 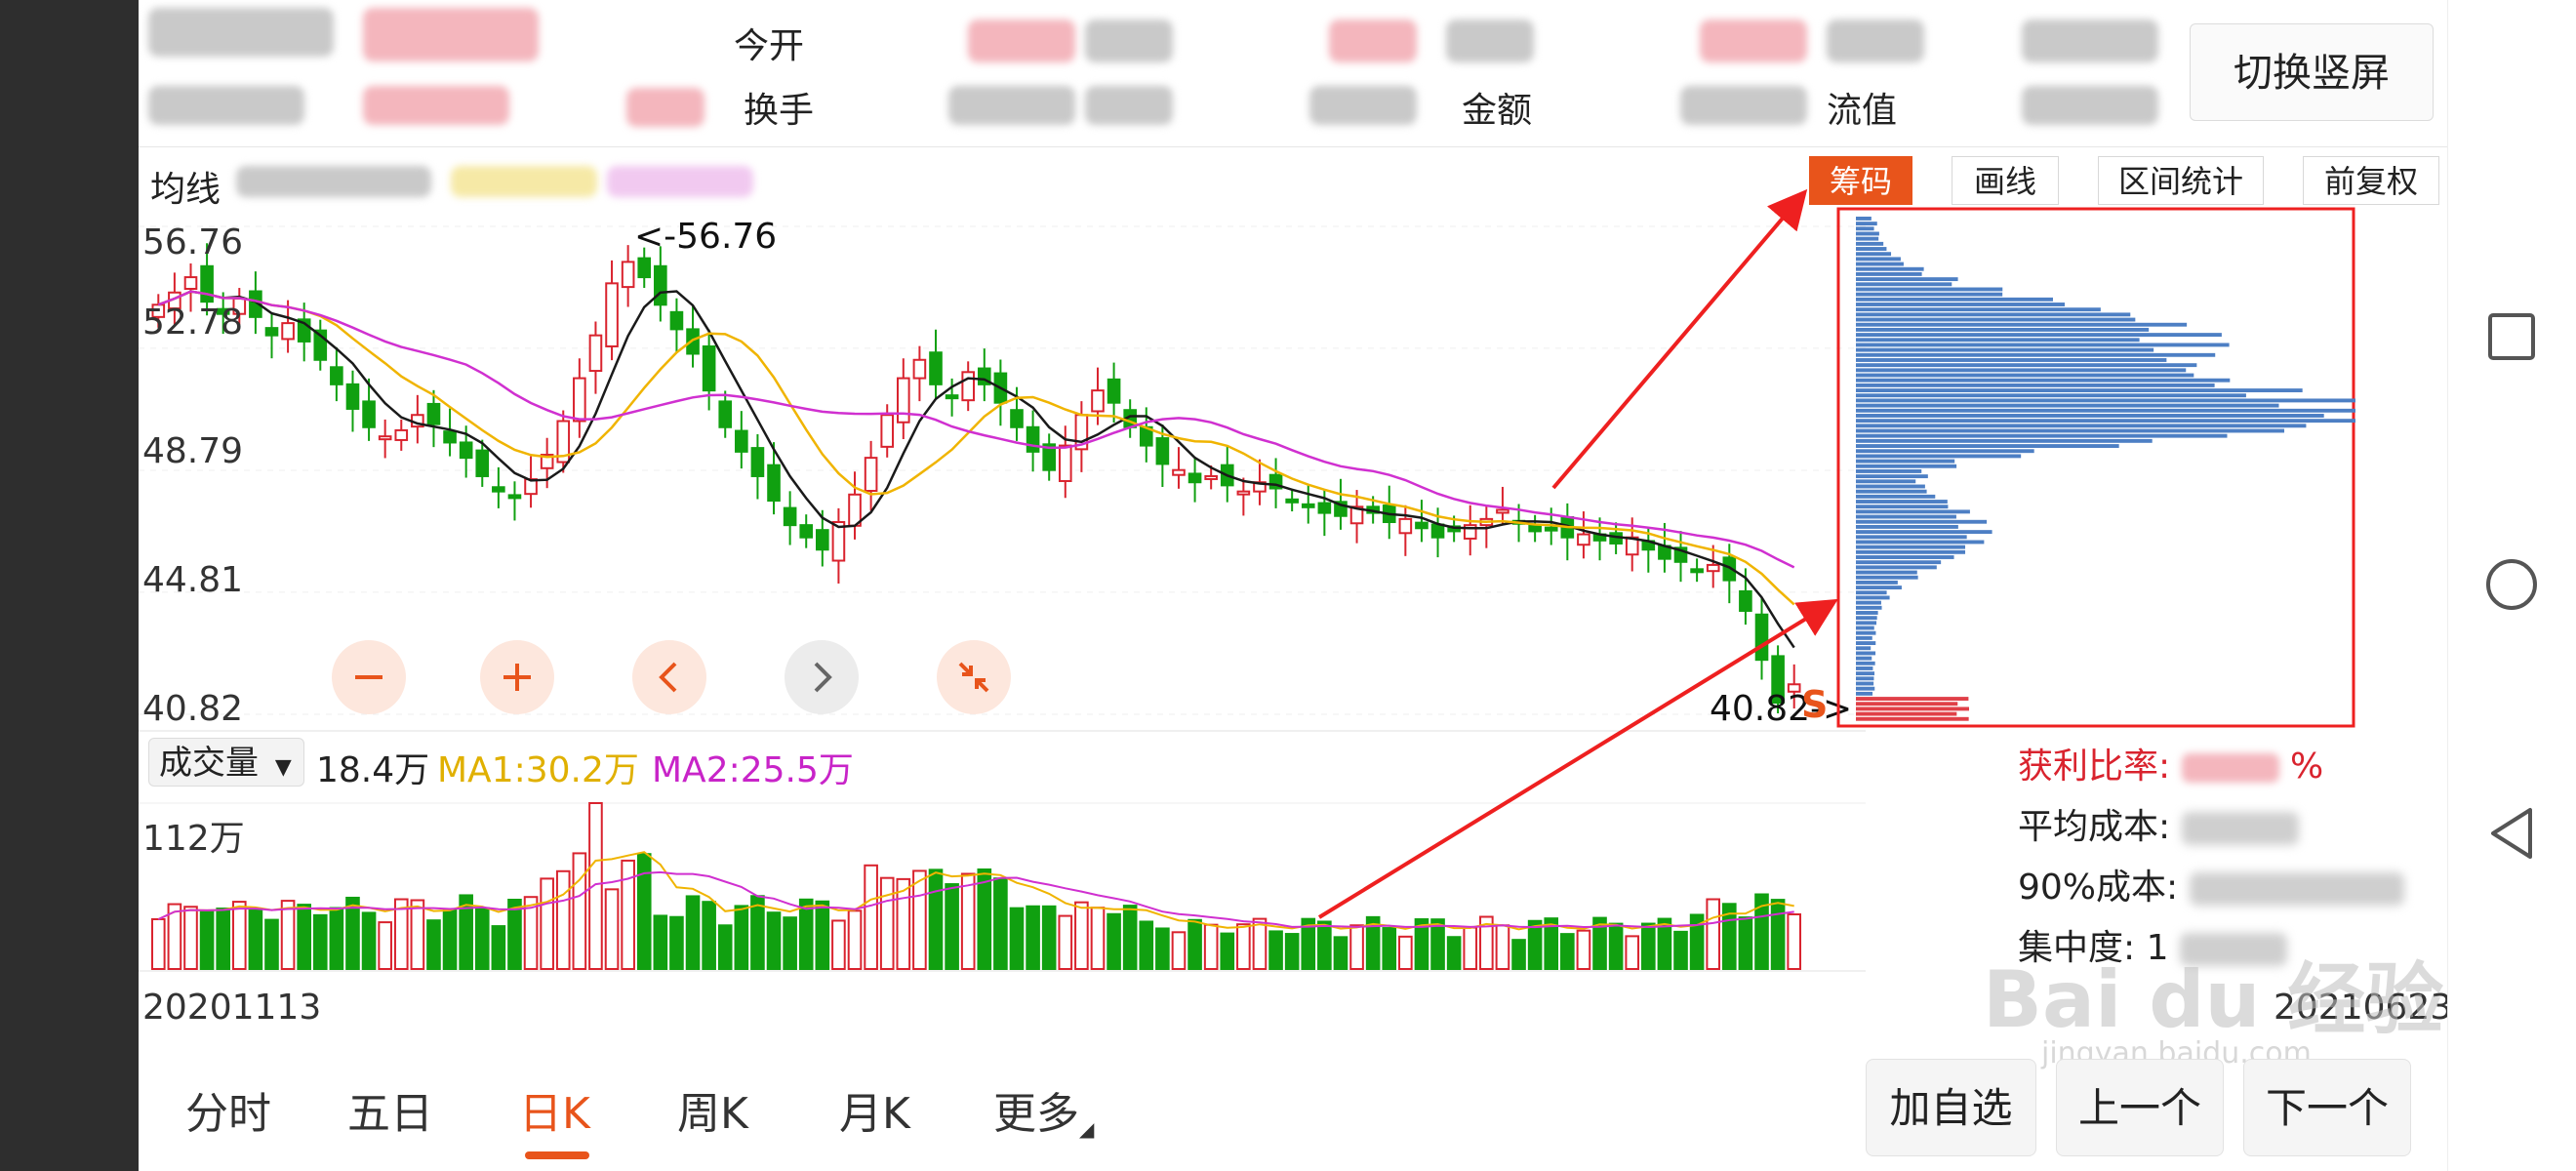 I want to click on blurred-average-cost, so click(x=2240, y=828).